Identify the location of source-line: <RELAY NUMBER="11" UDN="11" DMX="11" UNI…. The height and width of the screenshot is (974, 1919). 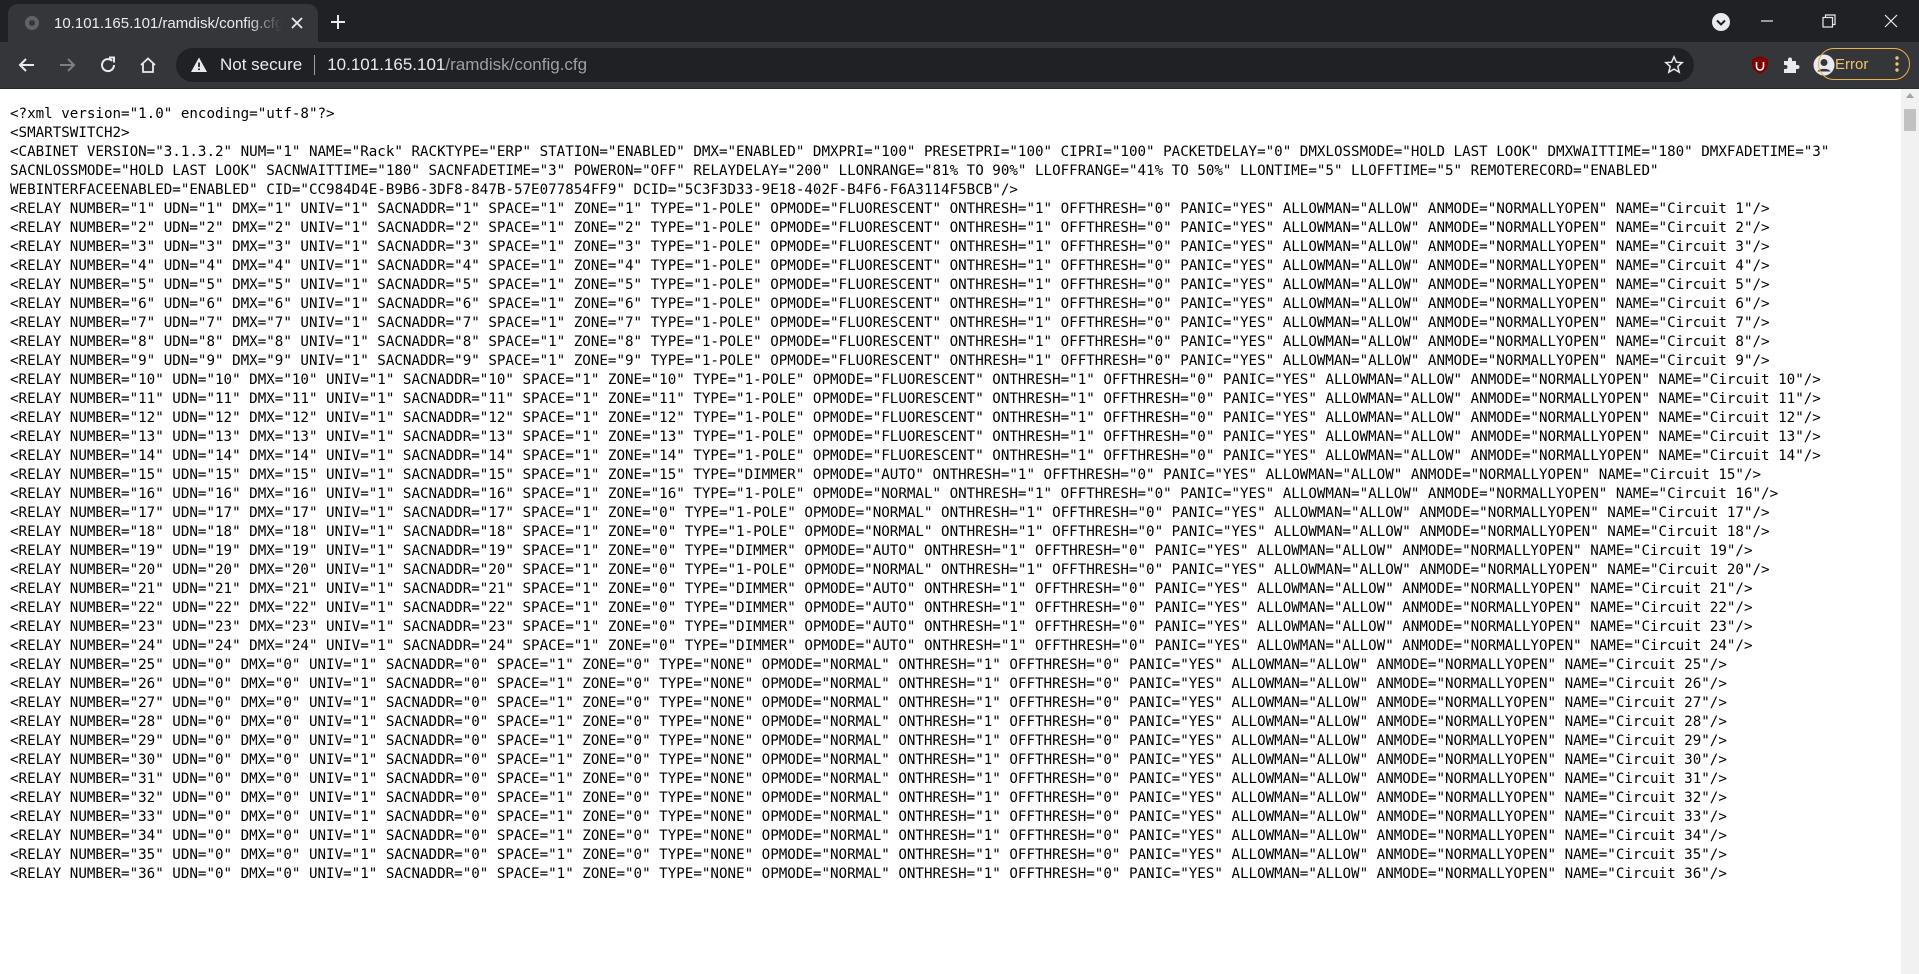
(915, 399).